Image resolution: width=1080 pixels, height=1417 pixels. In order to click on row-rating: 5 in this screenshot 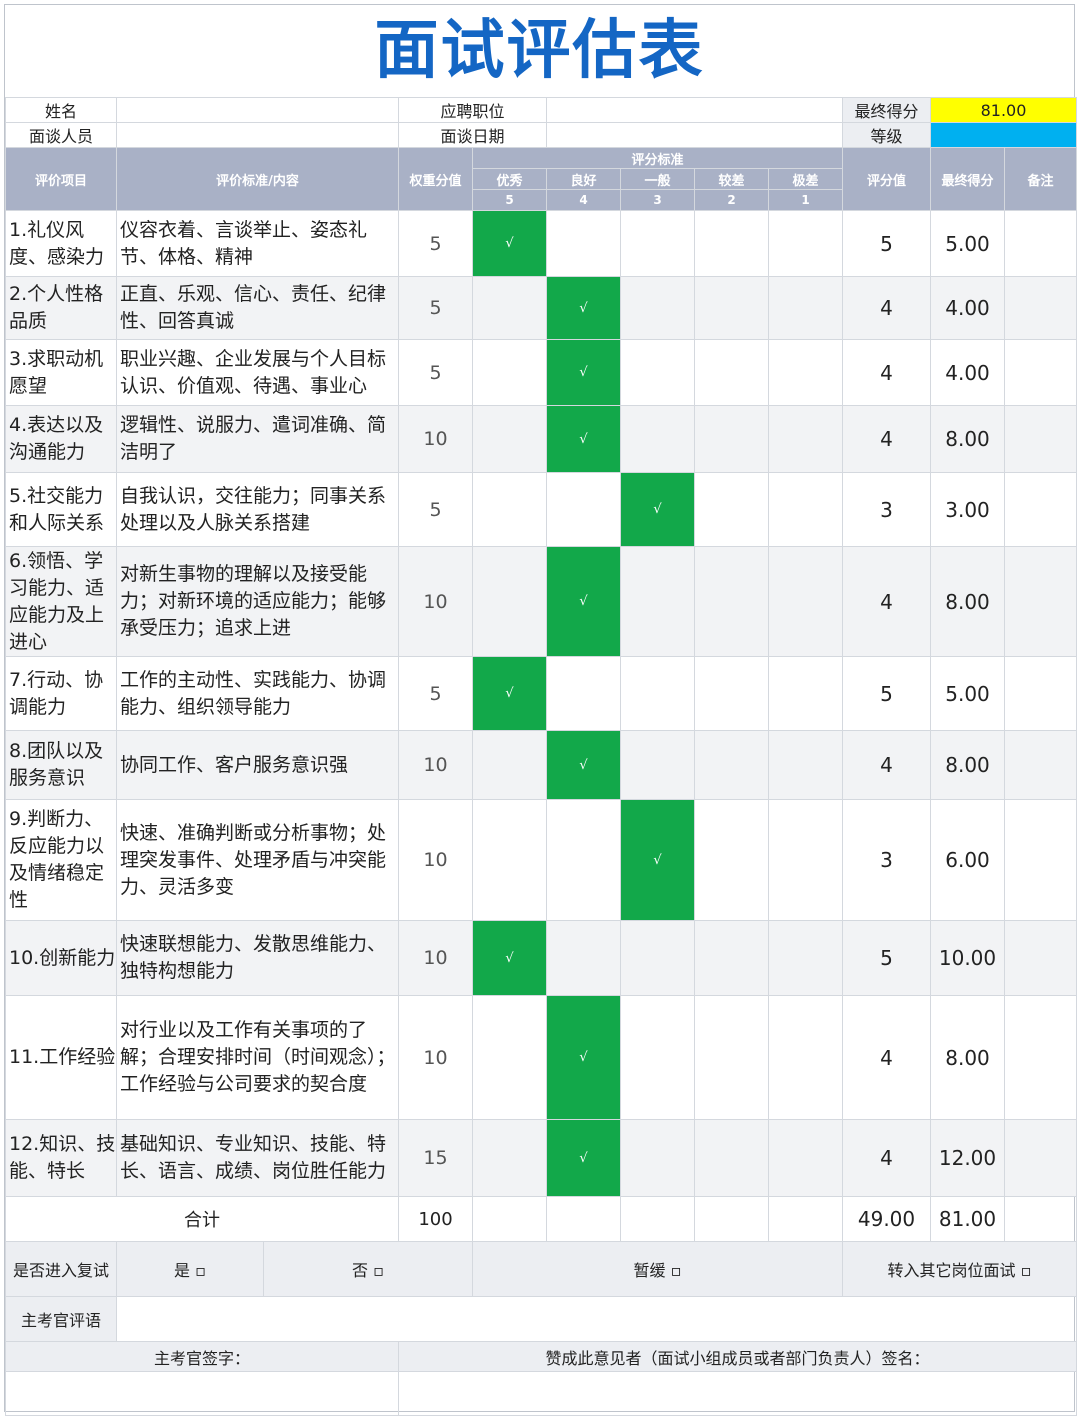, I will do `click(887, 958)`.